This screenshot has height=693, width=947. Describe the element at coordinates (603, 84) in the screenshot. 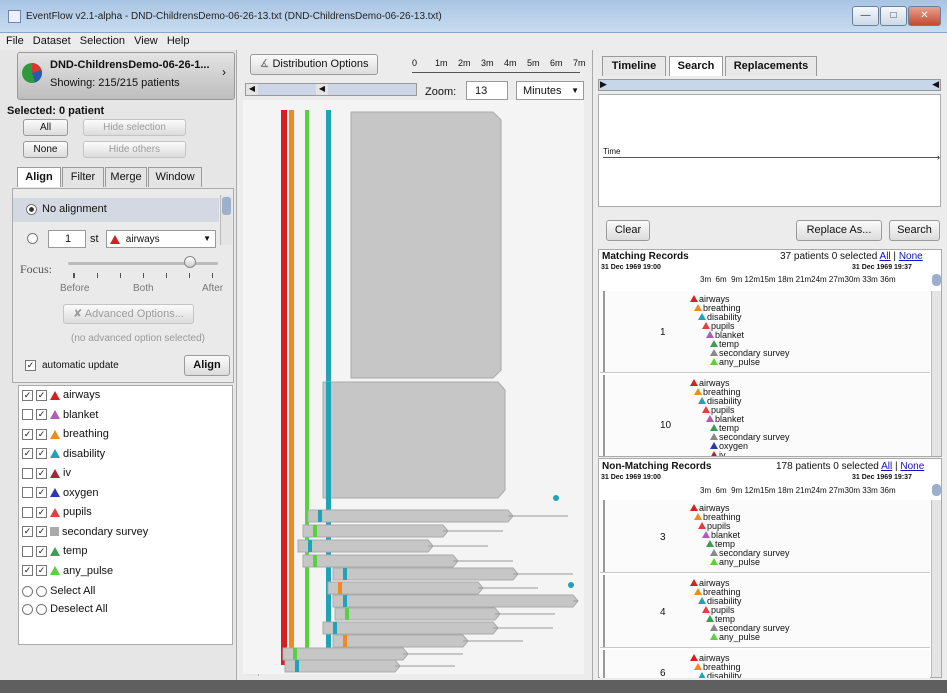

I see `scroll-right-icon: ▶` at that location.